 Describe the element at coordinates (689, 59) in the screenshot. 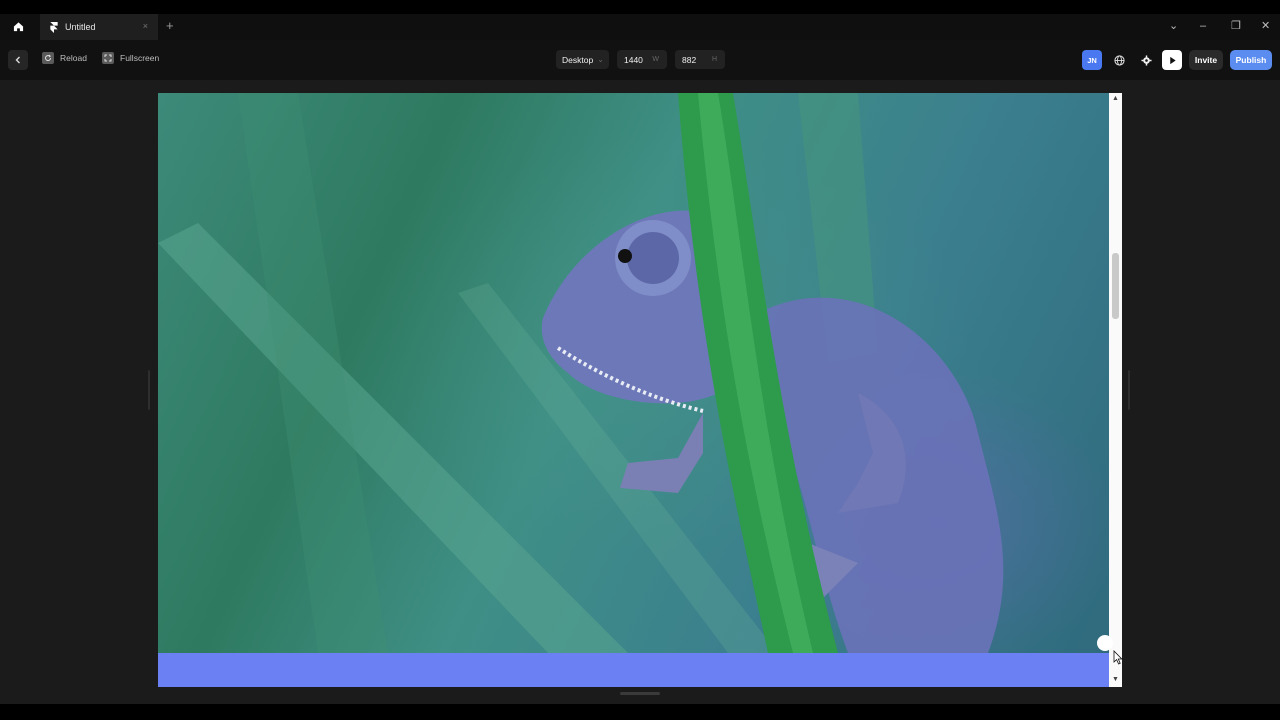

I see `height-value: 882` at that location.